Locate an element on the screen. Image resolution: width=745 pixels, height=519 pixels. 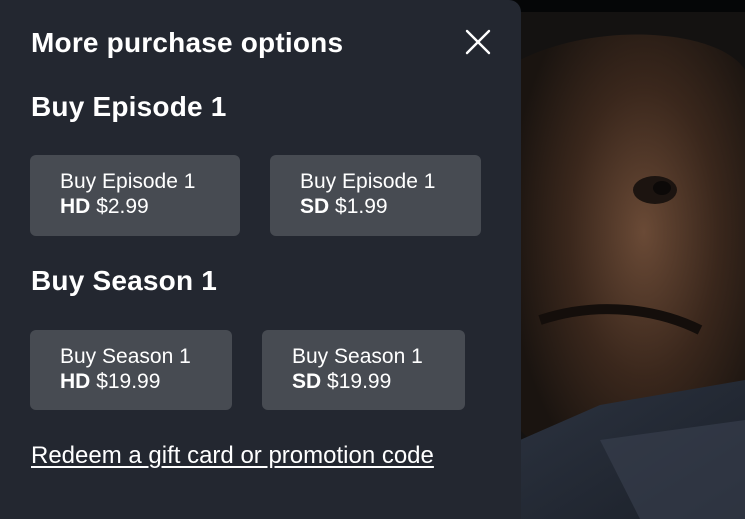
buy-season-hd-button: Buy Season 1 HD $19.99 is located at coordinates (131, 370).